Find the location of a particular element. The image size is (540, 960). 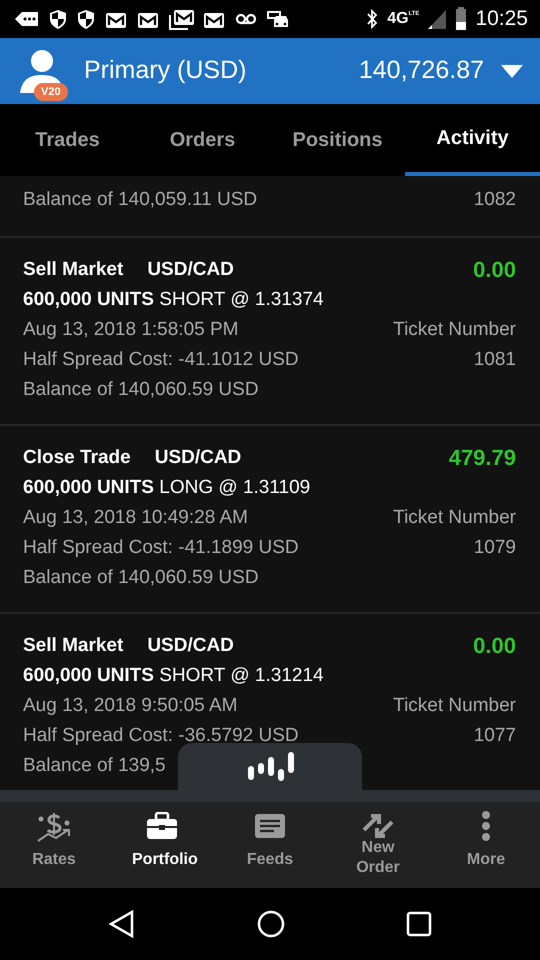

clock-time: 10:25 is located at coordinates (501, 19).